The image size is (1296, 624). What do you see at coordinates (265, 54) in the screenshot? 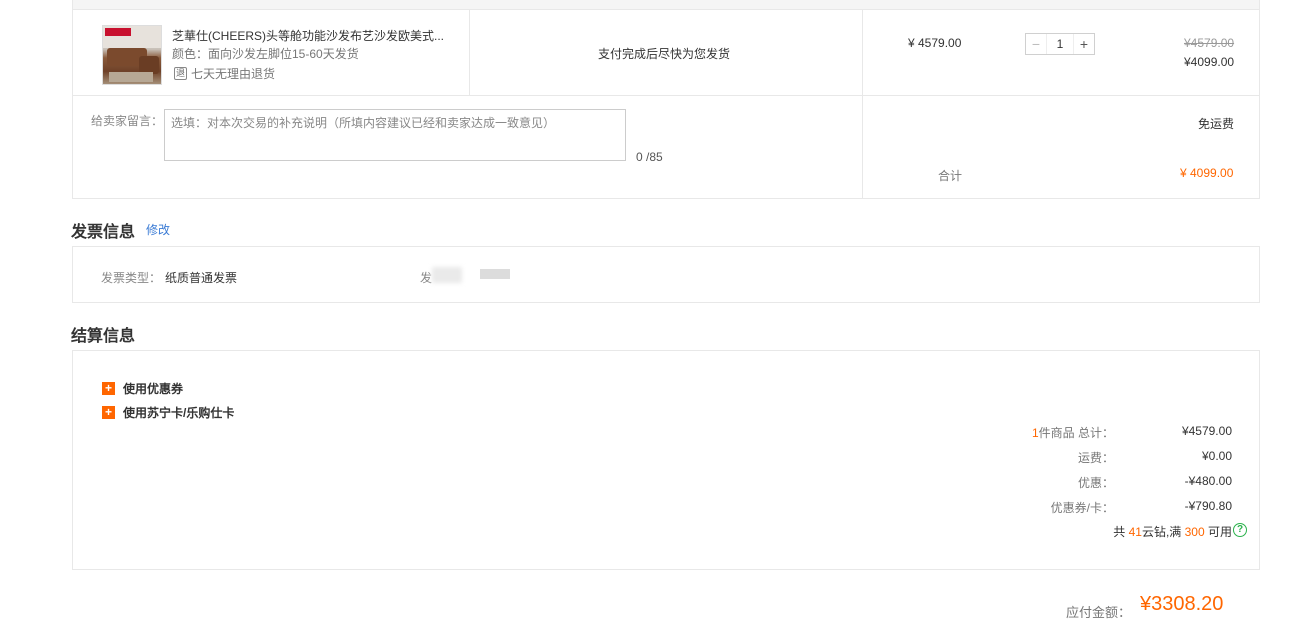
I see `product-color: 颜色：面向沙发左脚位15-60天发货` at bounding box center [265, 54].